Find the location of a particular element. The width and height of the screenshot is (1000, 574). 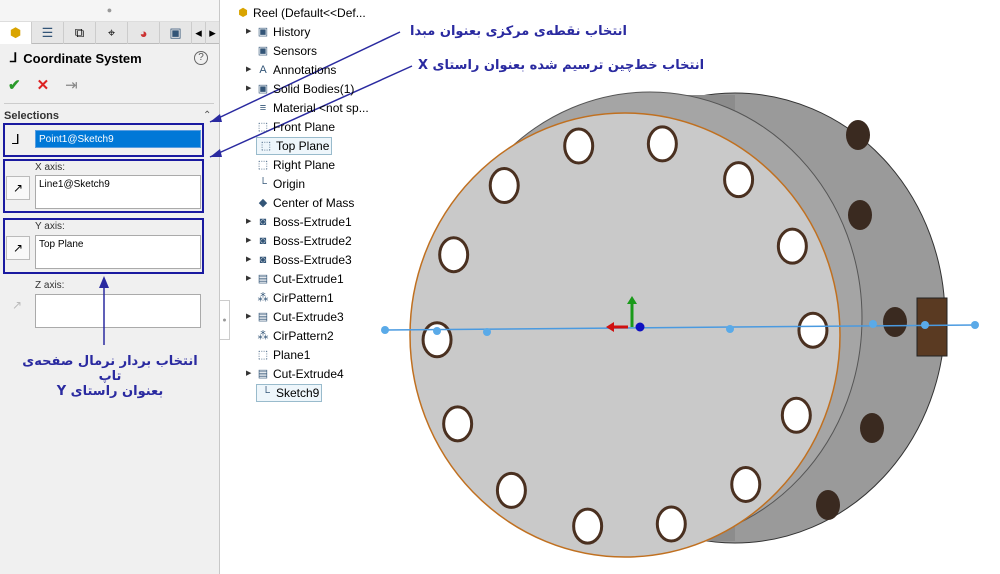

tree-item: ▶ ▣ Solid Bodies(1) is located at coordinates (300, 89).